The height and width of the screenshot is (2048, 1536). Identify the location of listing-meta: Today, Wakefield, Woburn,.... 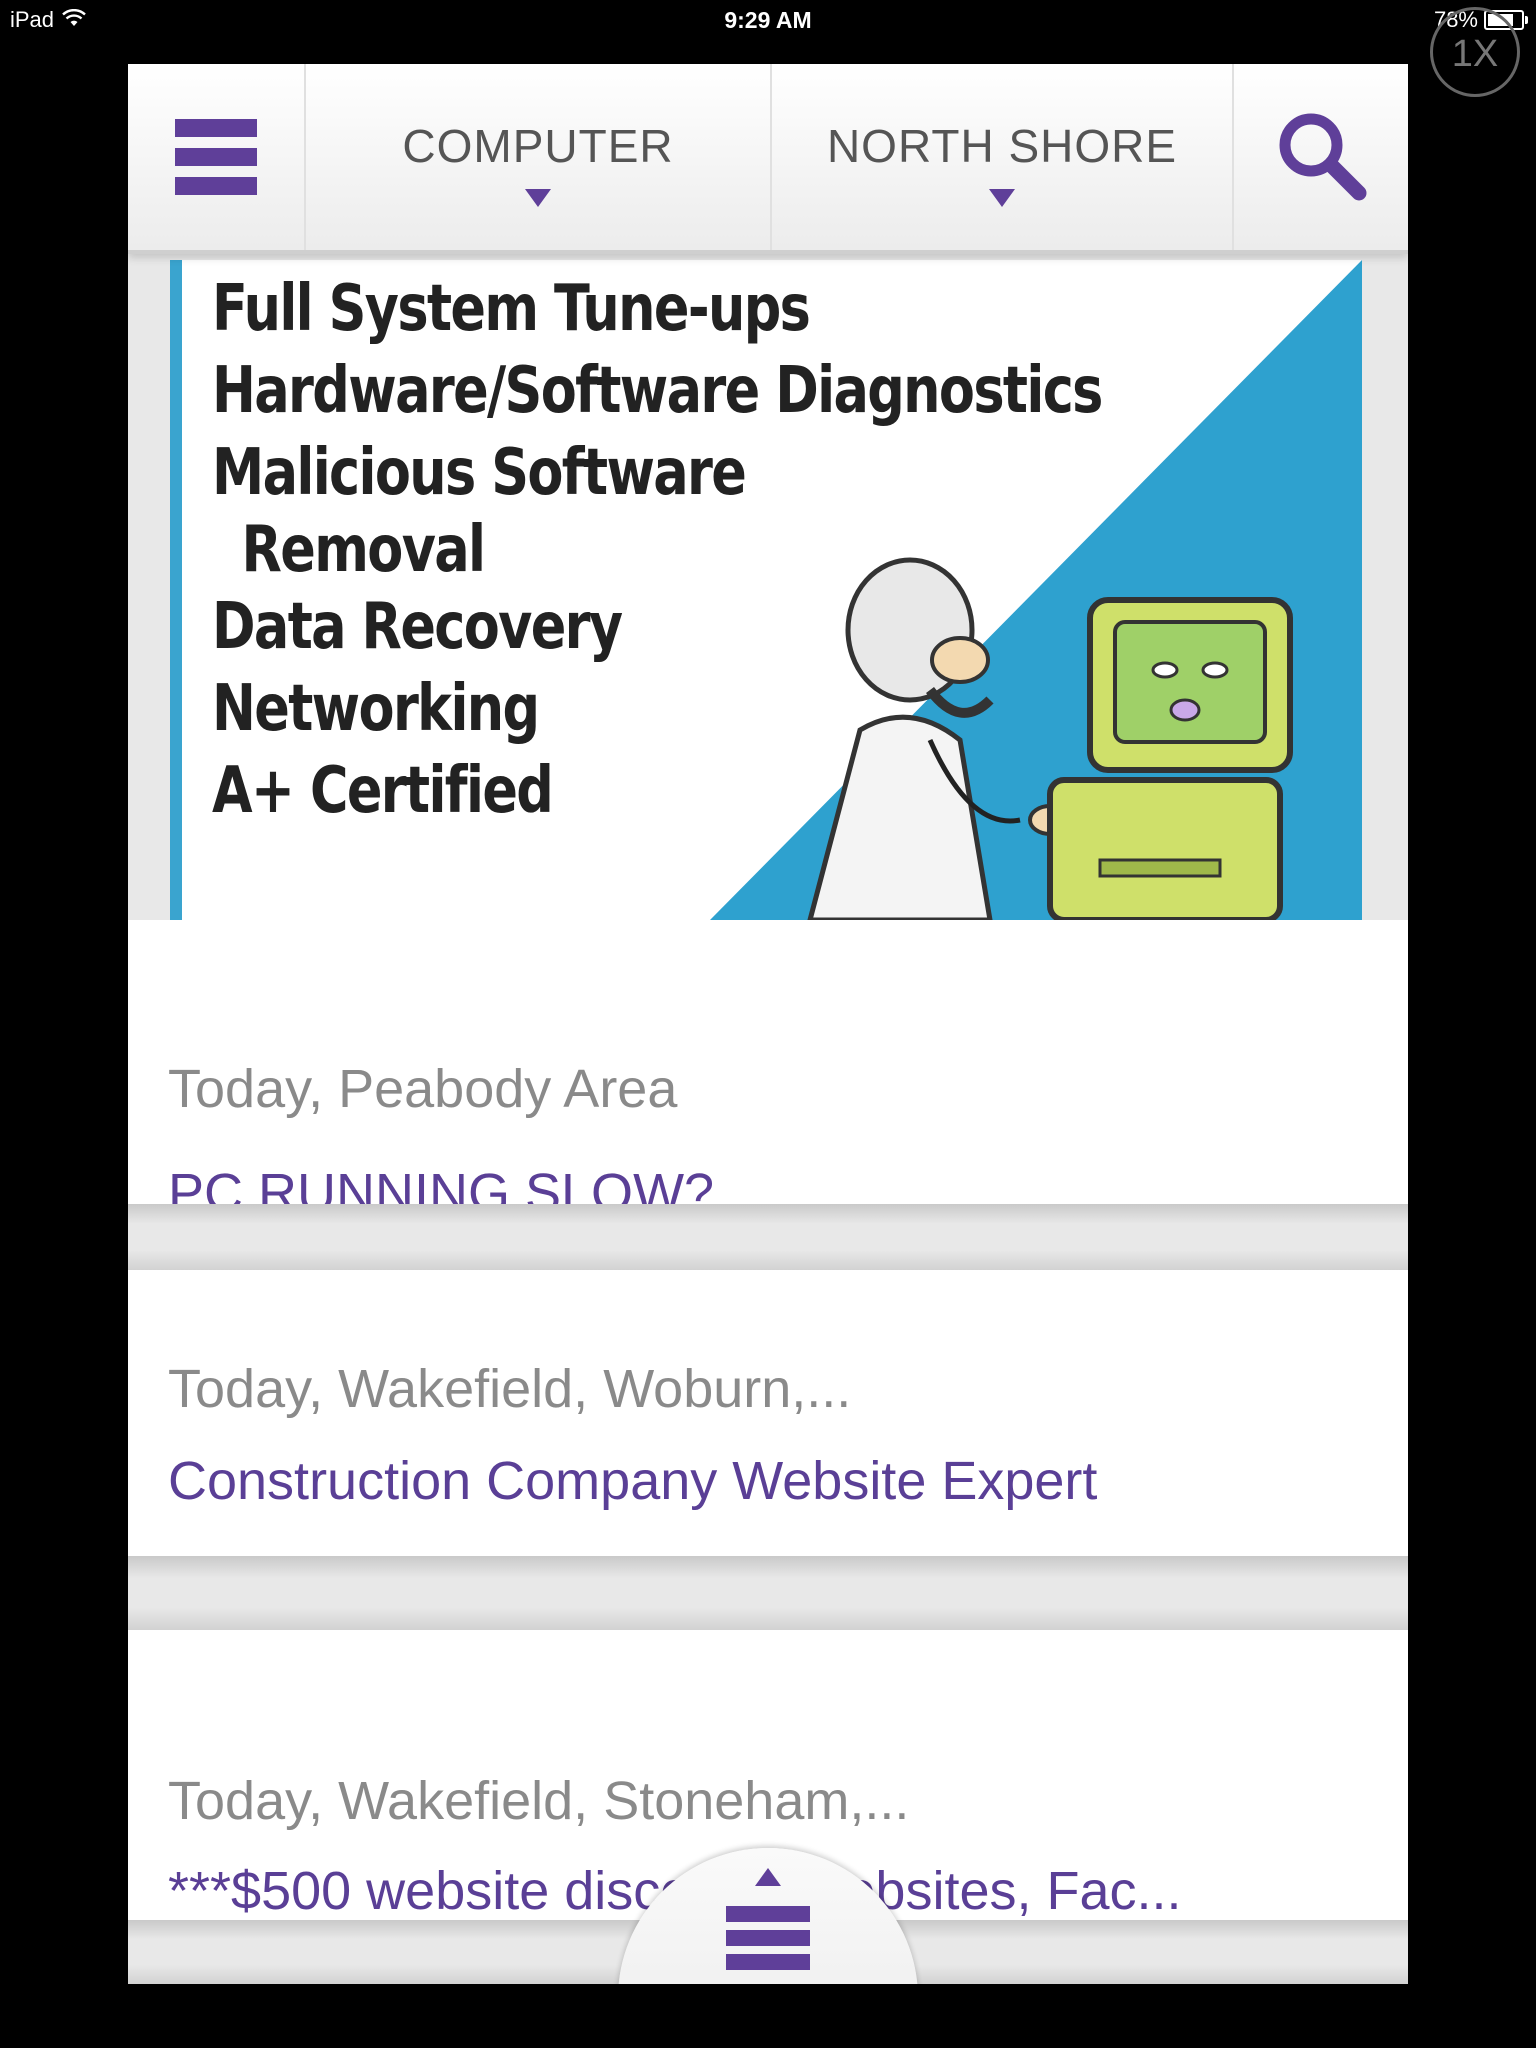
(510, 1389).